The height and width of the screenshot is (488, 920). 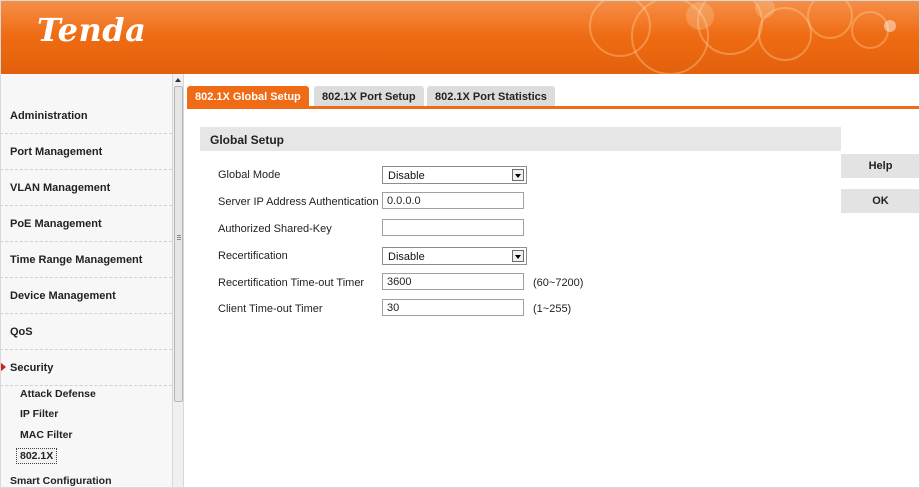 What do you see at coordinates (558, 283) in the screenshot?
I see `recert-timer-range: (60~7200)` at bounding box center [558, 283].